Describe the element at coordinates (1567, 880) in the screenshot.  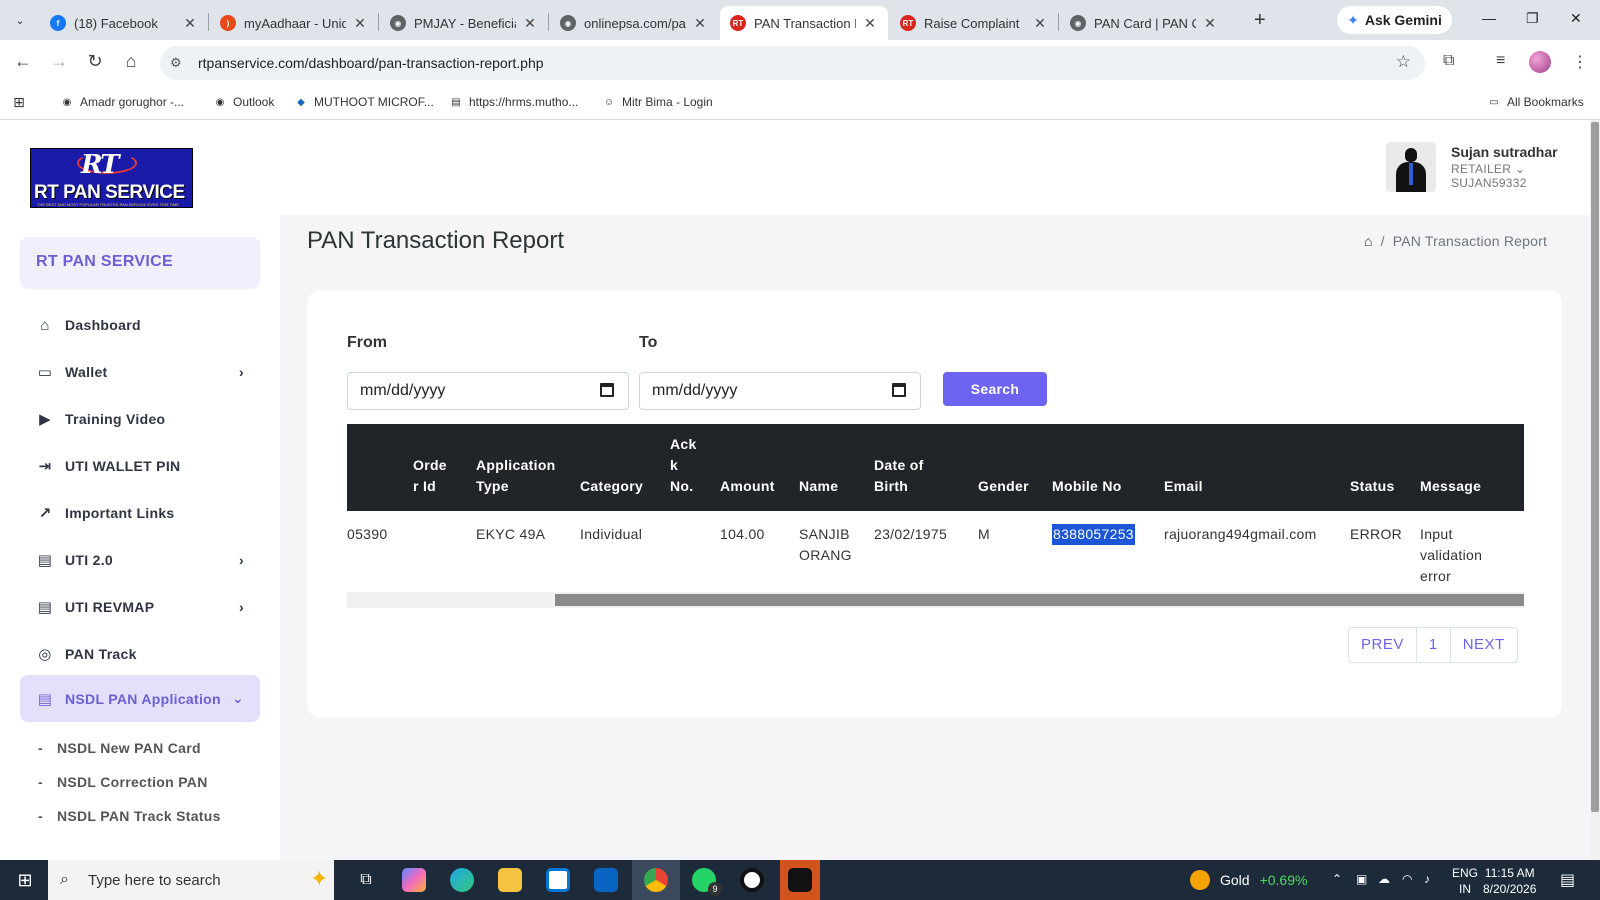
I see `notifications-icon: ▤` at that location.